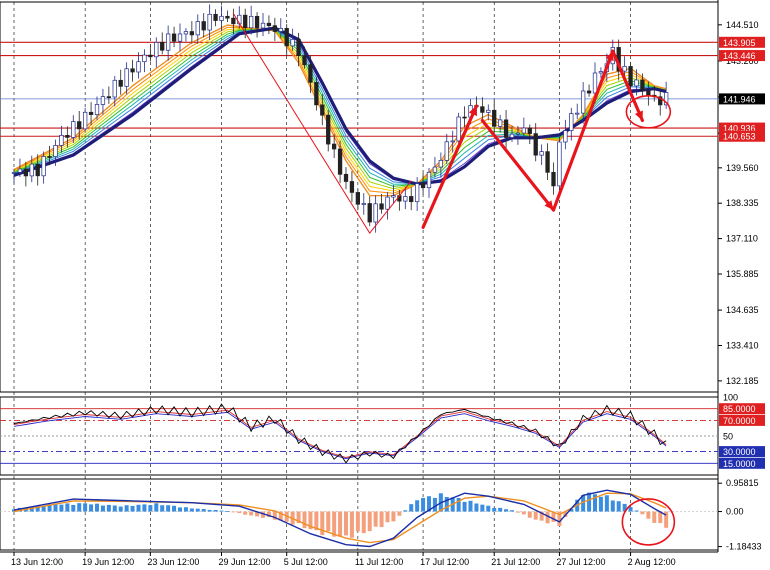 The height and width of the screenshot is (570, 770). What do you see at coordinates (652, 562) in the screenshot?
I see `x-tick-label: 2 Aug 12:00` at bounding box center [652, 562].